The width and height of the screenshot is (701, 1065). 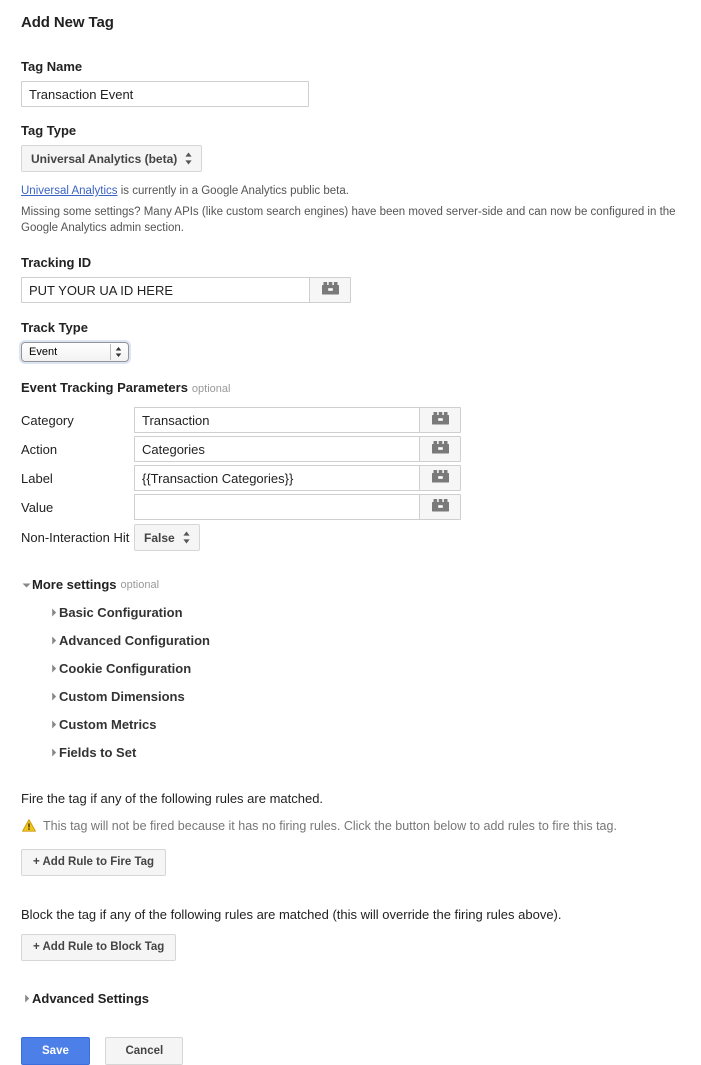 I want to click on cancel-button: Cancel, so click(x=144, y=1051).